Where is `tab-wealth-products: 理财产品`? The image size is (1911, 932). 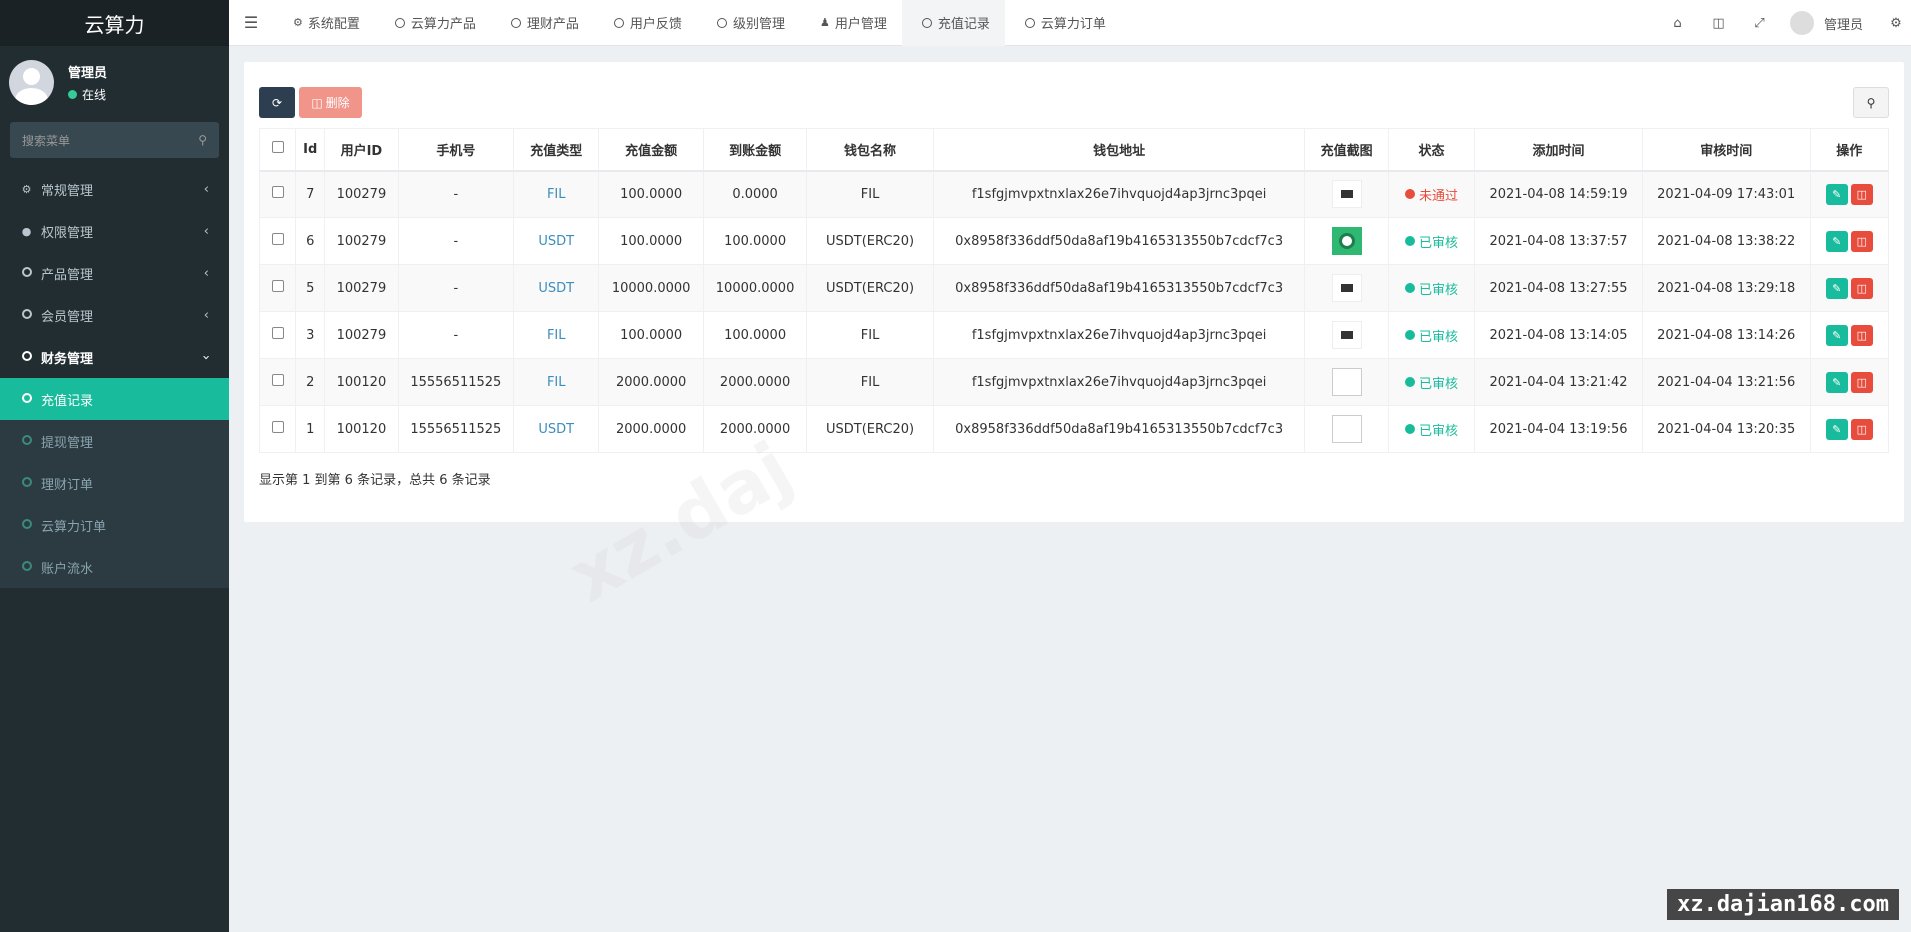
tab-wealth-products: 理财产品 is located at coordinates (542, 23).